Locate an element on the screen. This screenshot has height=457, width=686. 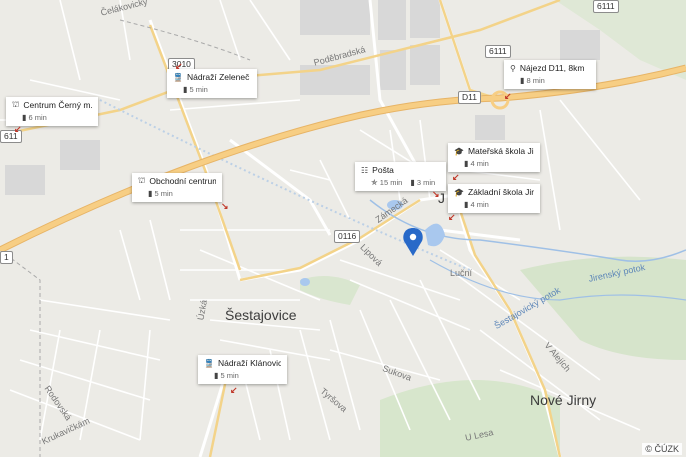
poi-time-walk: ✯ 15 min is located at coordinates (387, 182).